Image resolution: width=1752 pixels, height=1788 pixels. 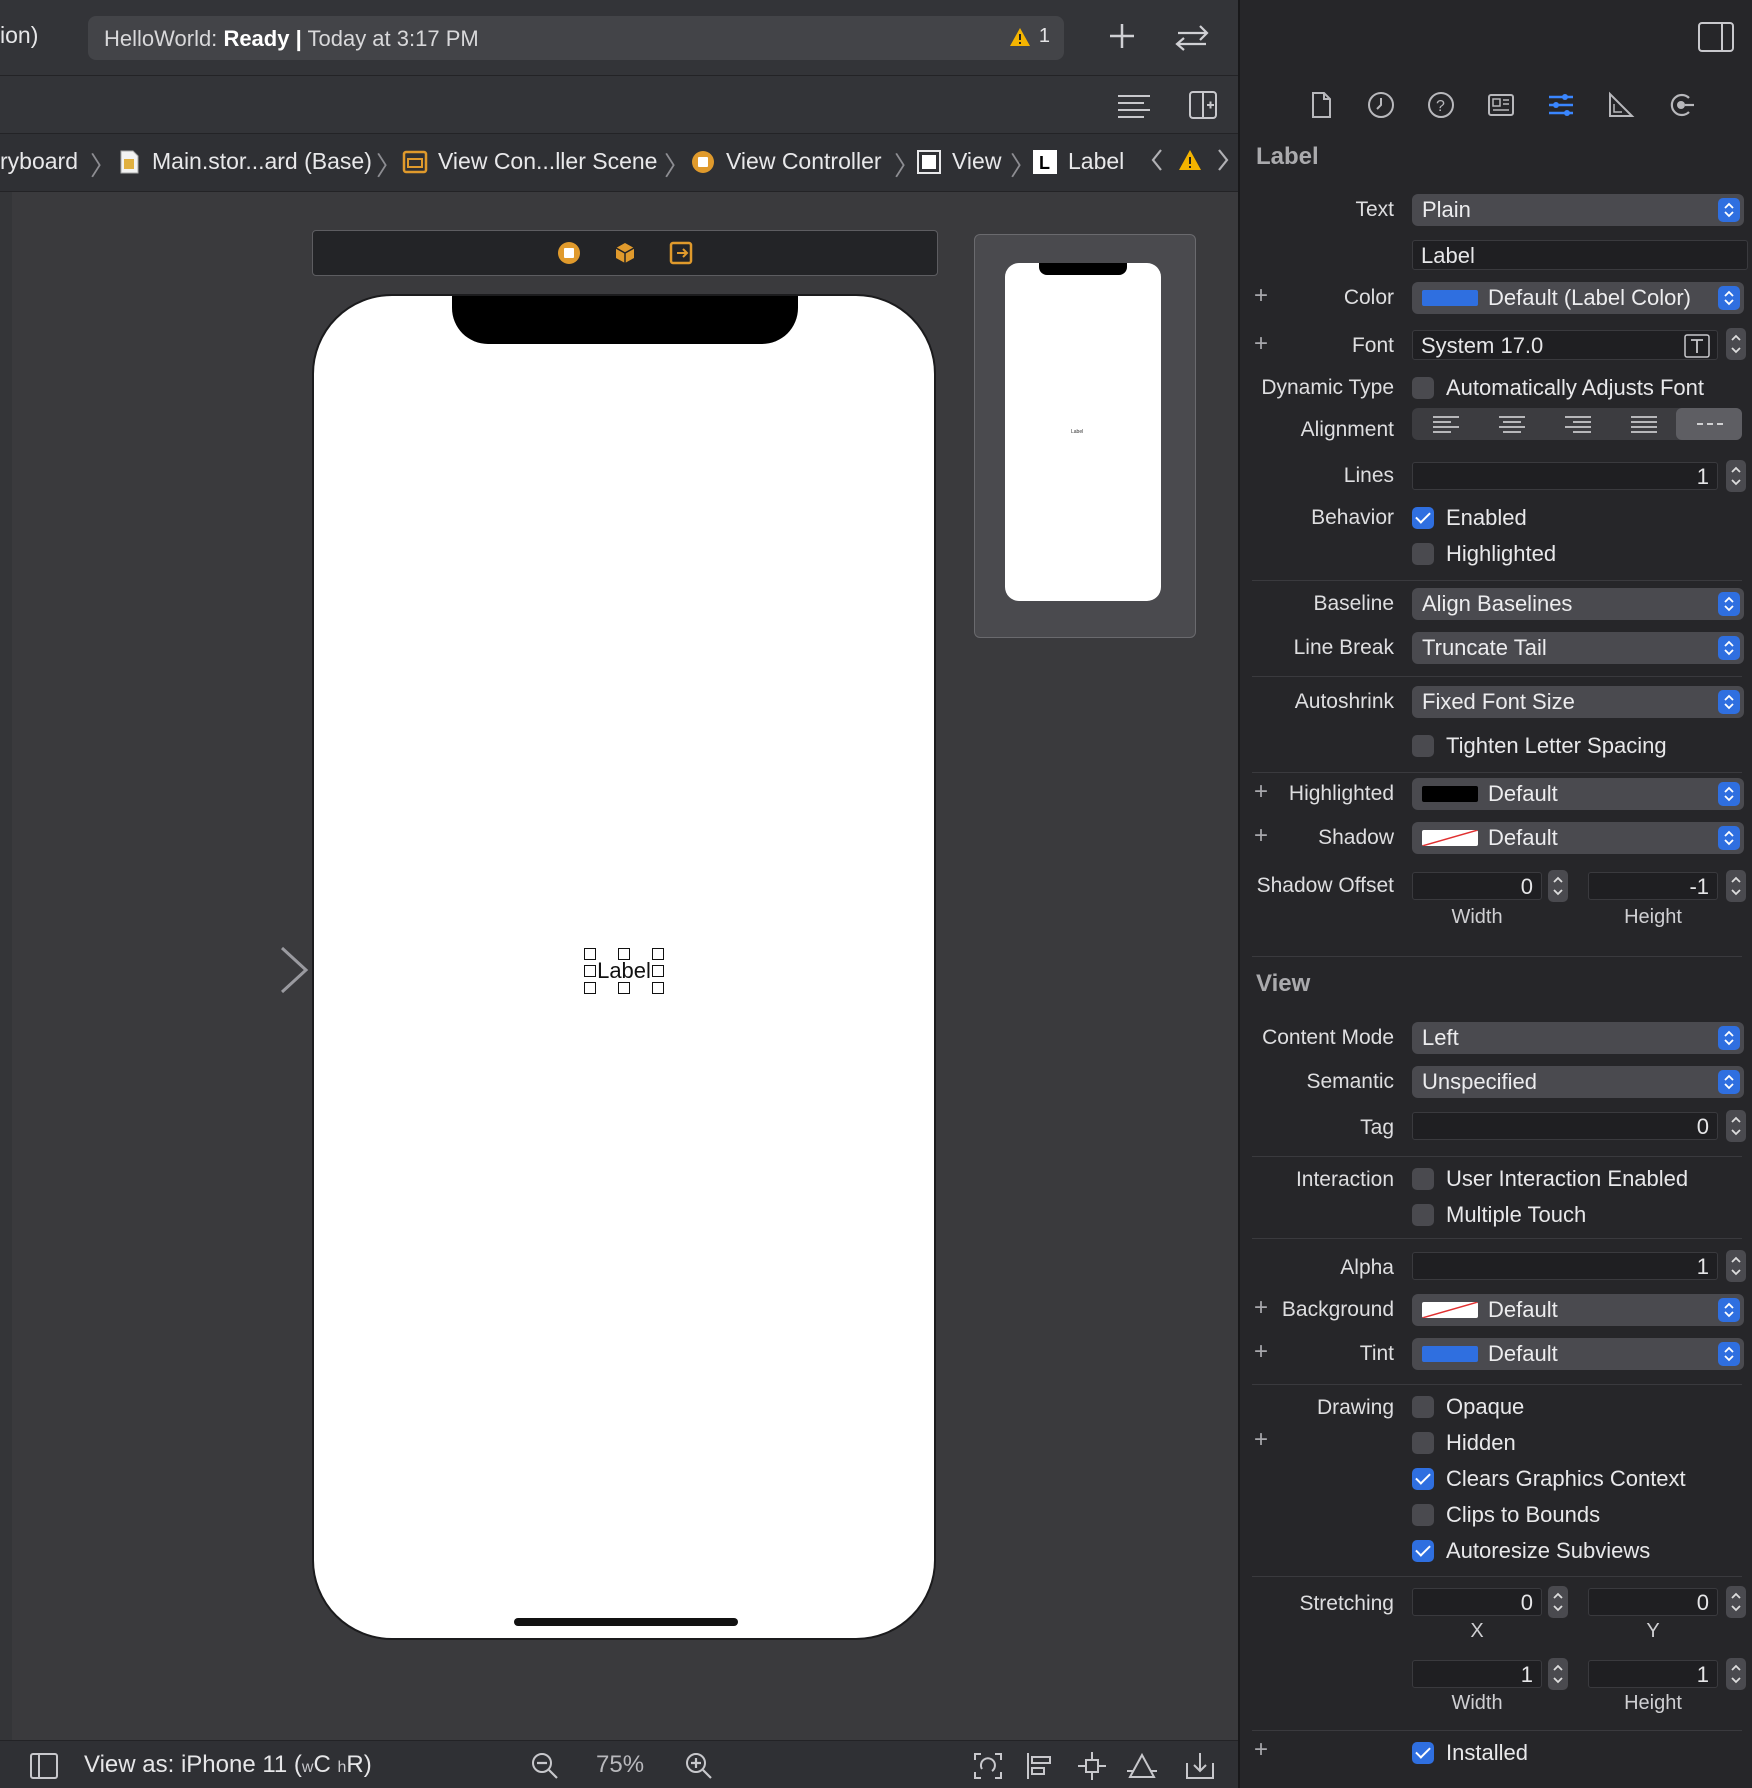 I want to click on stretch-x-field: 0, so click(x=1477, y=1602).